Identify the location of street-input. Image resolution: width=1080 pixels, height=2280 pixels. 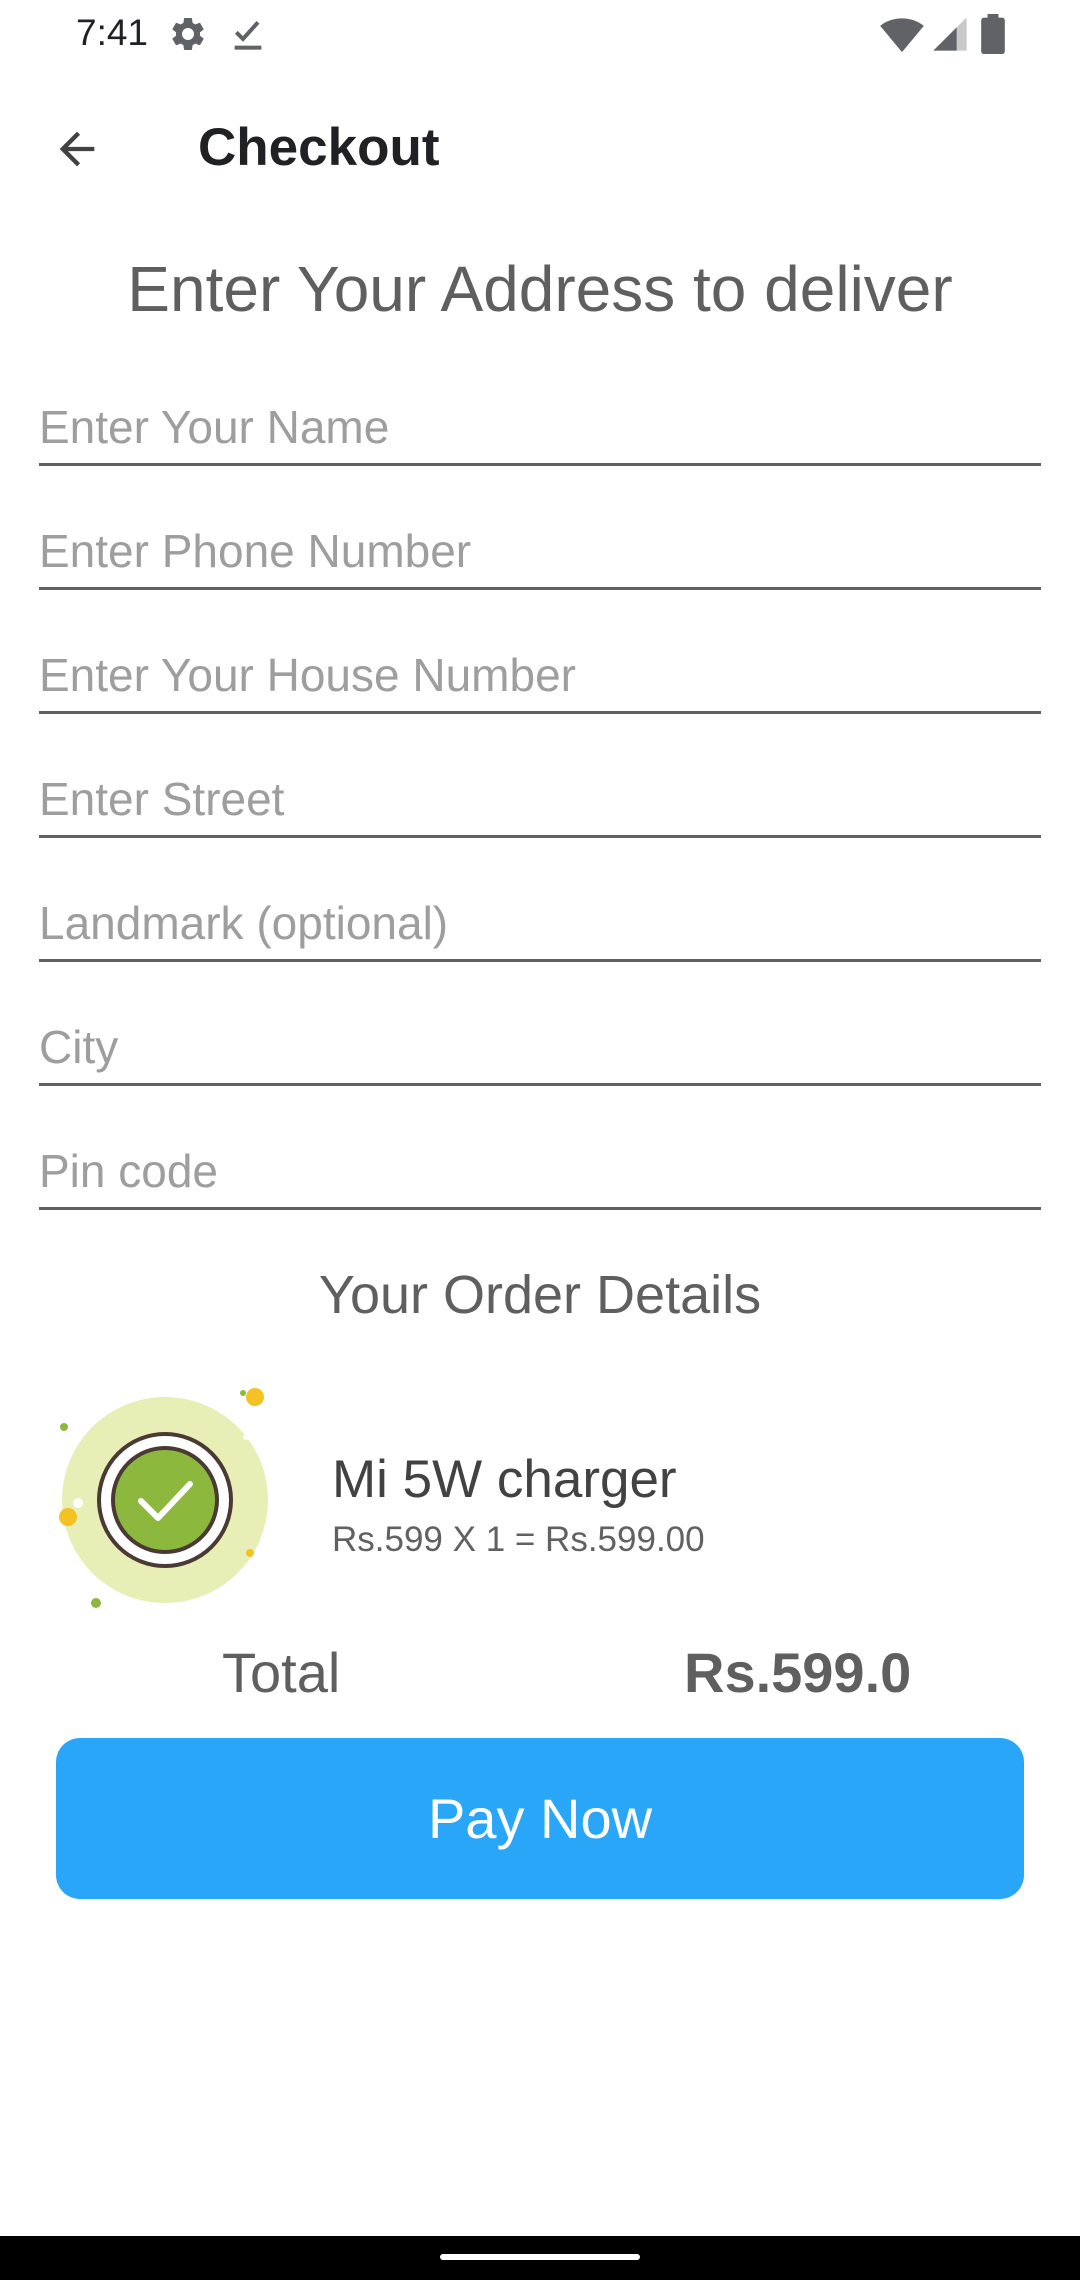
(540, 800).